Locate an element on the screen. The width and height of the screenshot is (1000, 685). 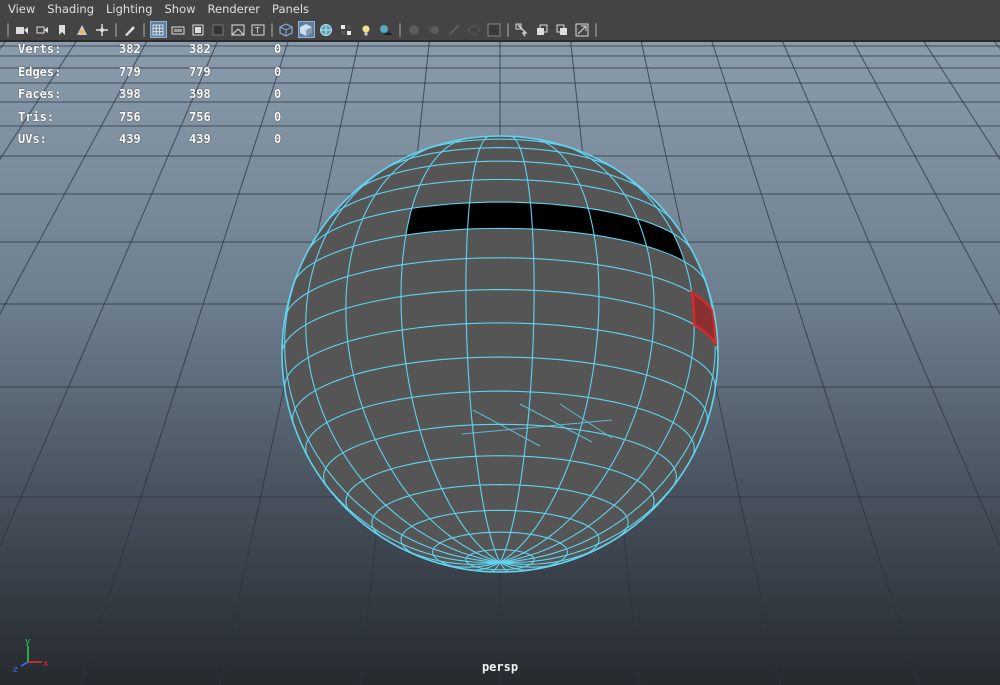
resolution-gate-icon is located at coordinates (198, 29).